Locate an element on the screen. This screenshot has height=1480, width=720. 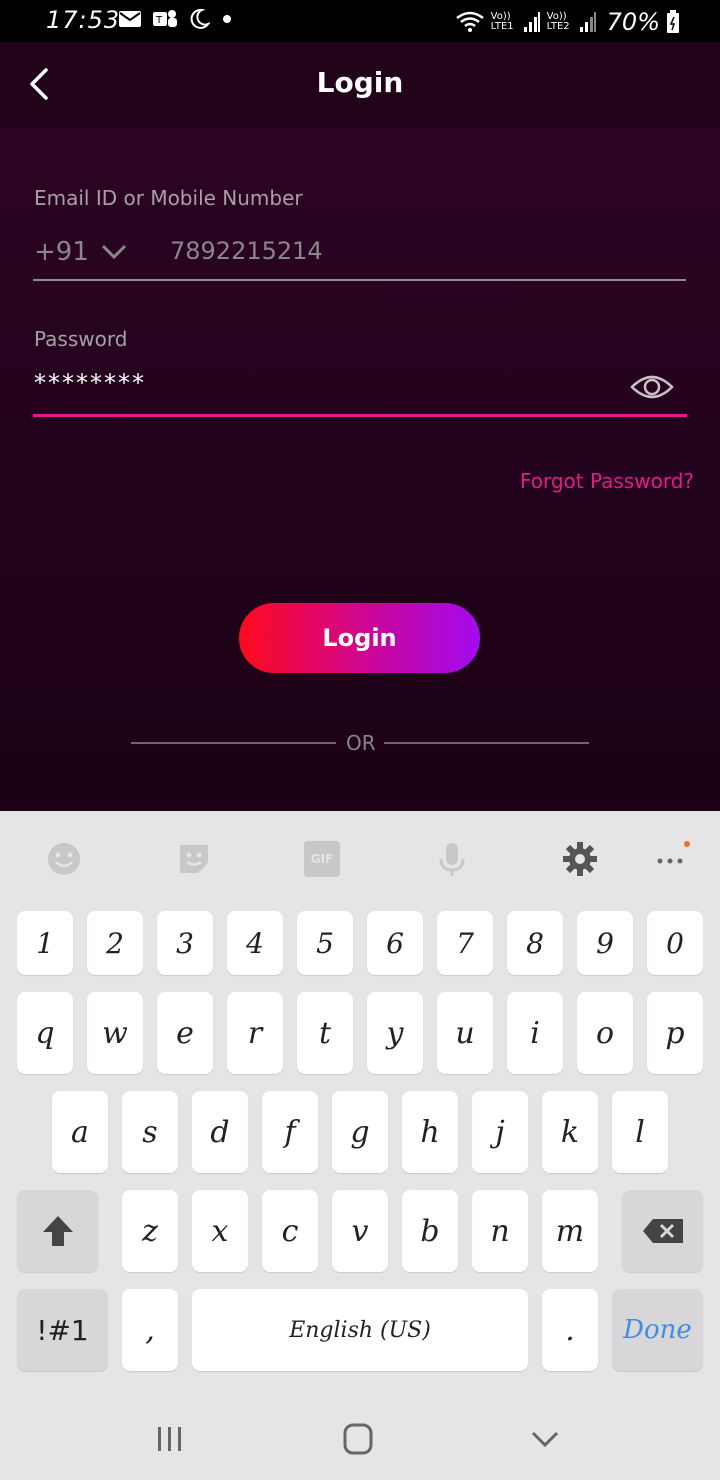
key-t: t is located at coordinates (325, 1033).